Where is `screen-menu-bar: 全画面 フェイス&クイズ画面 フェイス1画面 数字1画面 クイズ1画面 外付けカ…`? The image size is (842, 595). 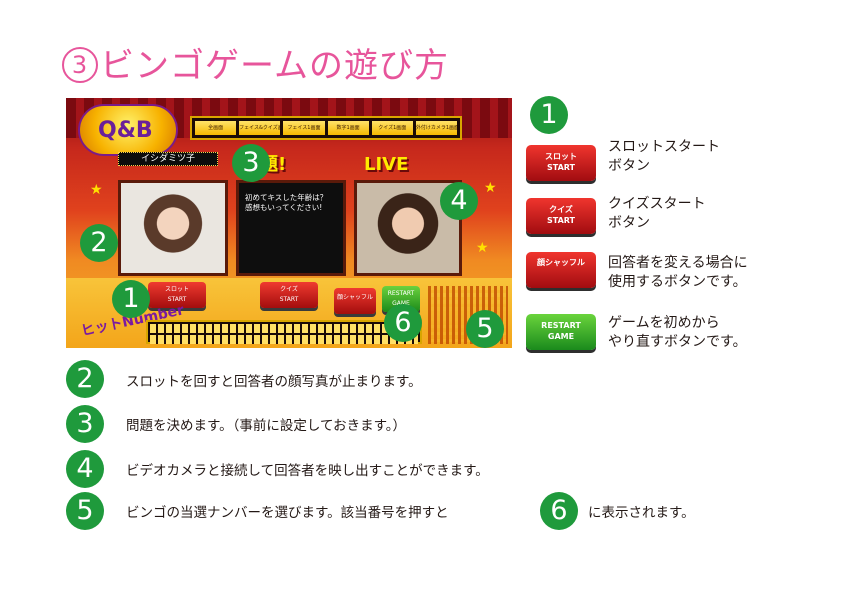 screen-menu-bar: 全画面 フェイス&クイズ画面 フェイス1画面 数字1画面 クイズ1画面 外付けカ… is located at coordinates (326, 128).